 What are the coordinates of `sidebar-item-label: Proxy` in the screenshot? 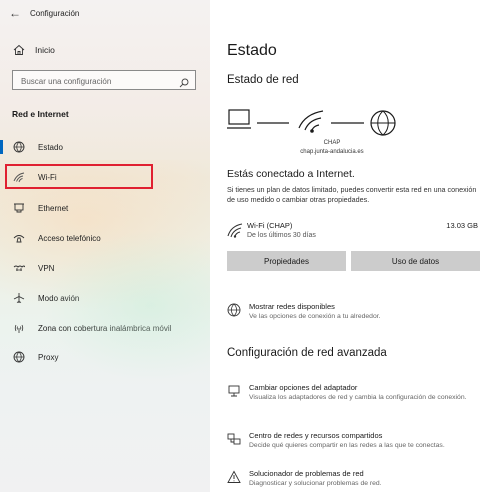 It's located at (48, 357).